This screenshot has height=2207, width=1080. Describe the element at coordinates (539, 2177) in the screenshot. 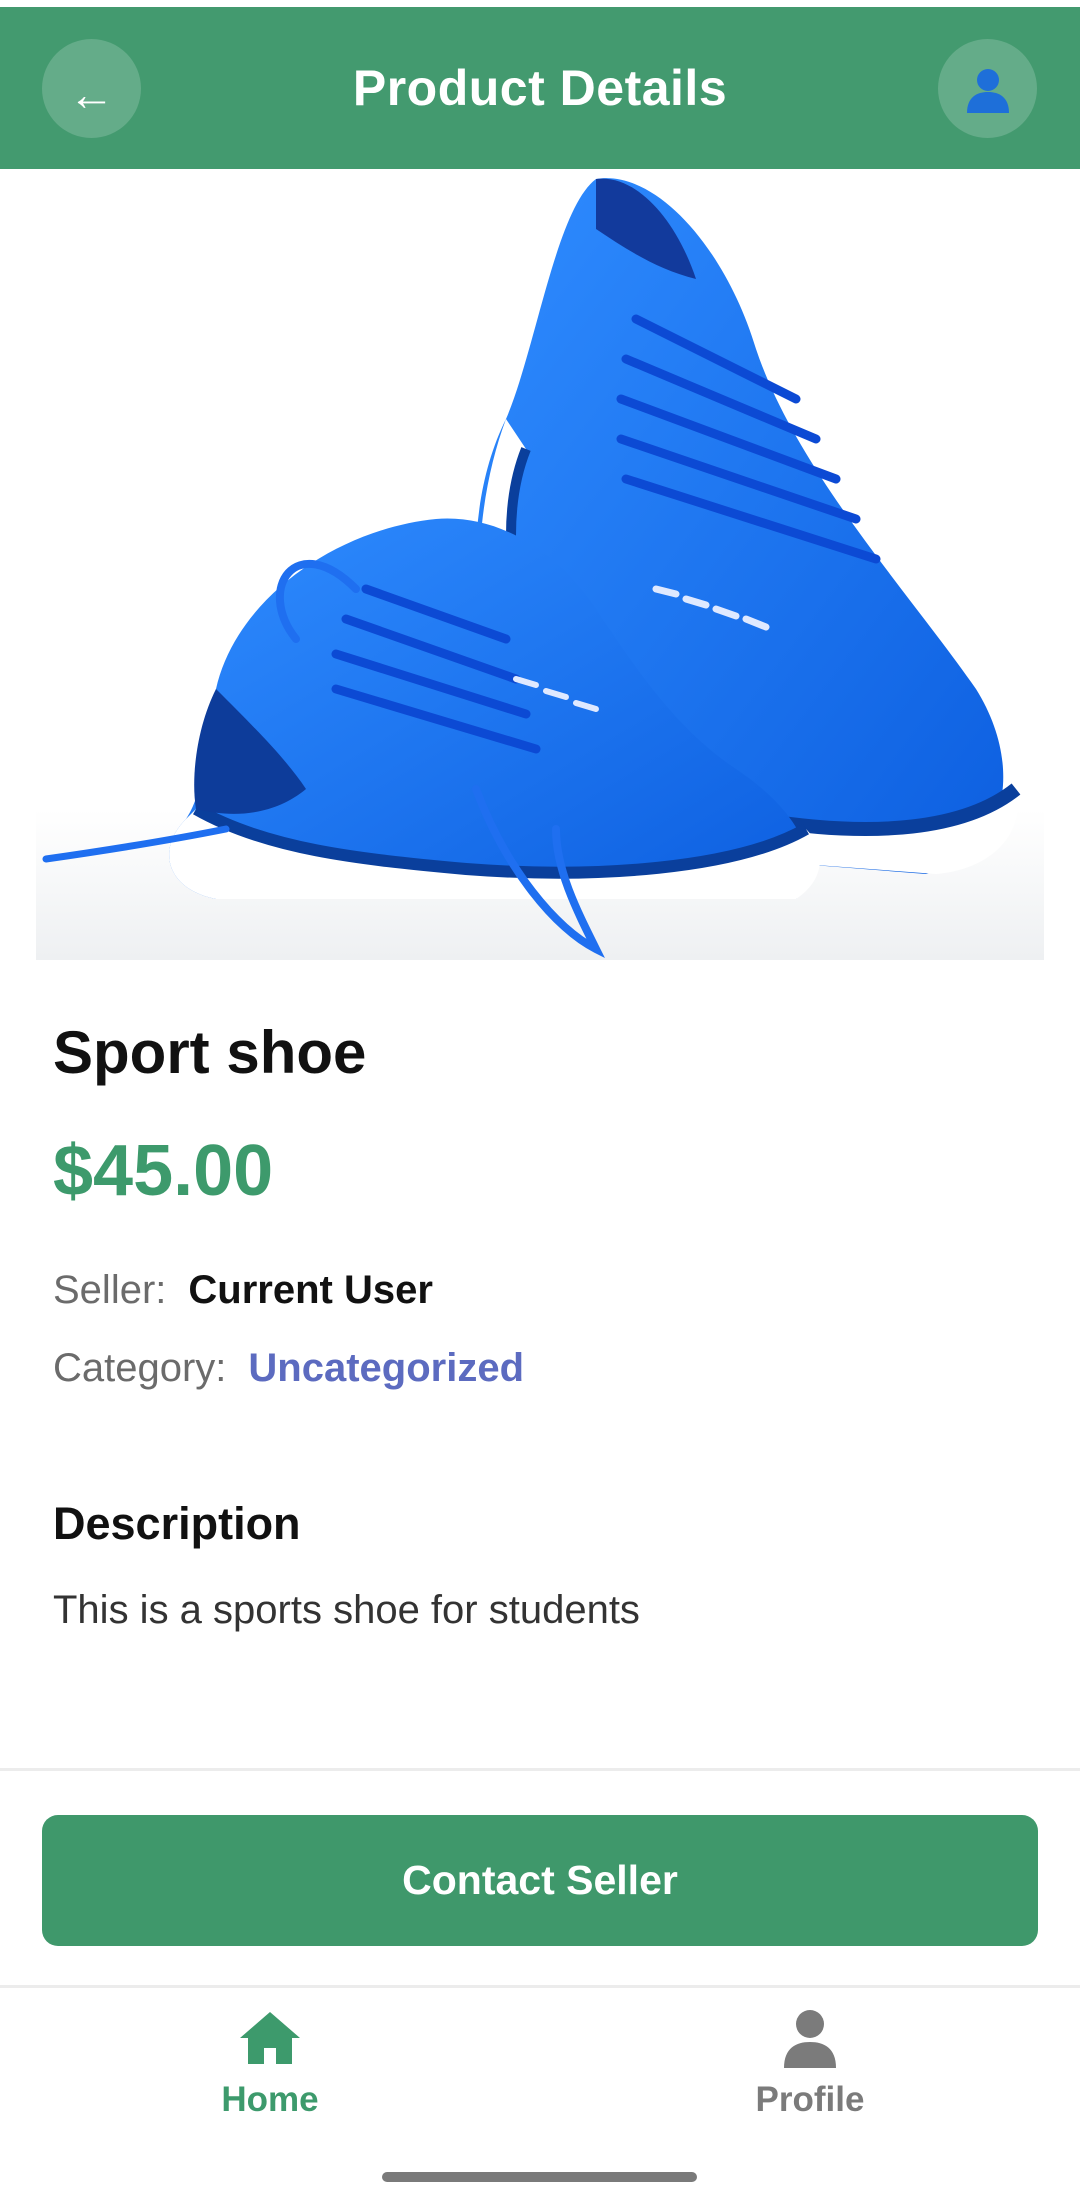

I see `home-indicator` at that location.